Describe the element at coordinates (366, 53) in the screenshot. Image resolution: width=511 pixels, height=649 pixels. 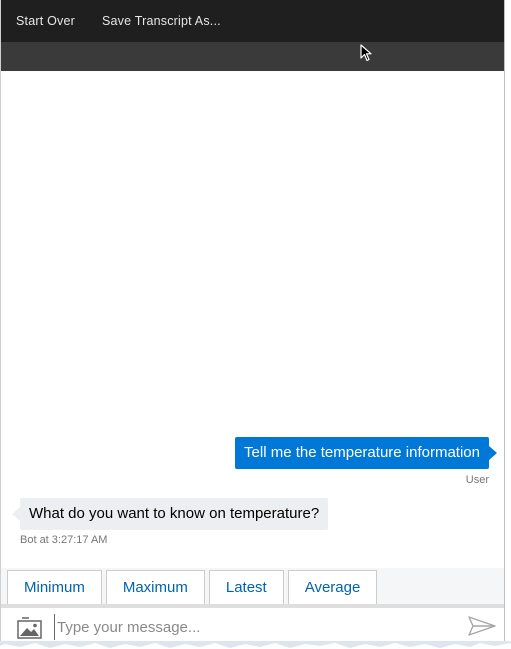
I see `mouse-cursor-icon` at that location.